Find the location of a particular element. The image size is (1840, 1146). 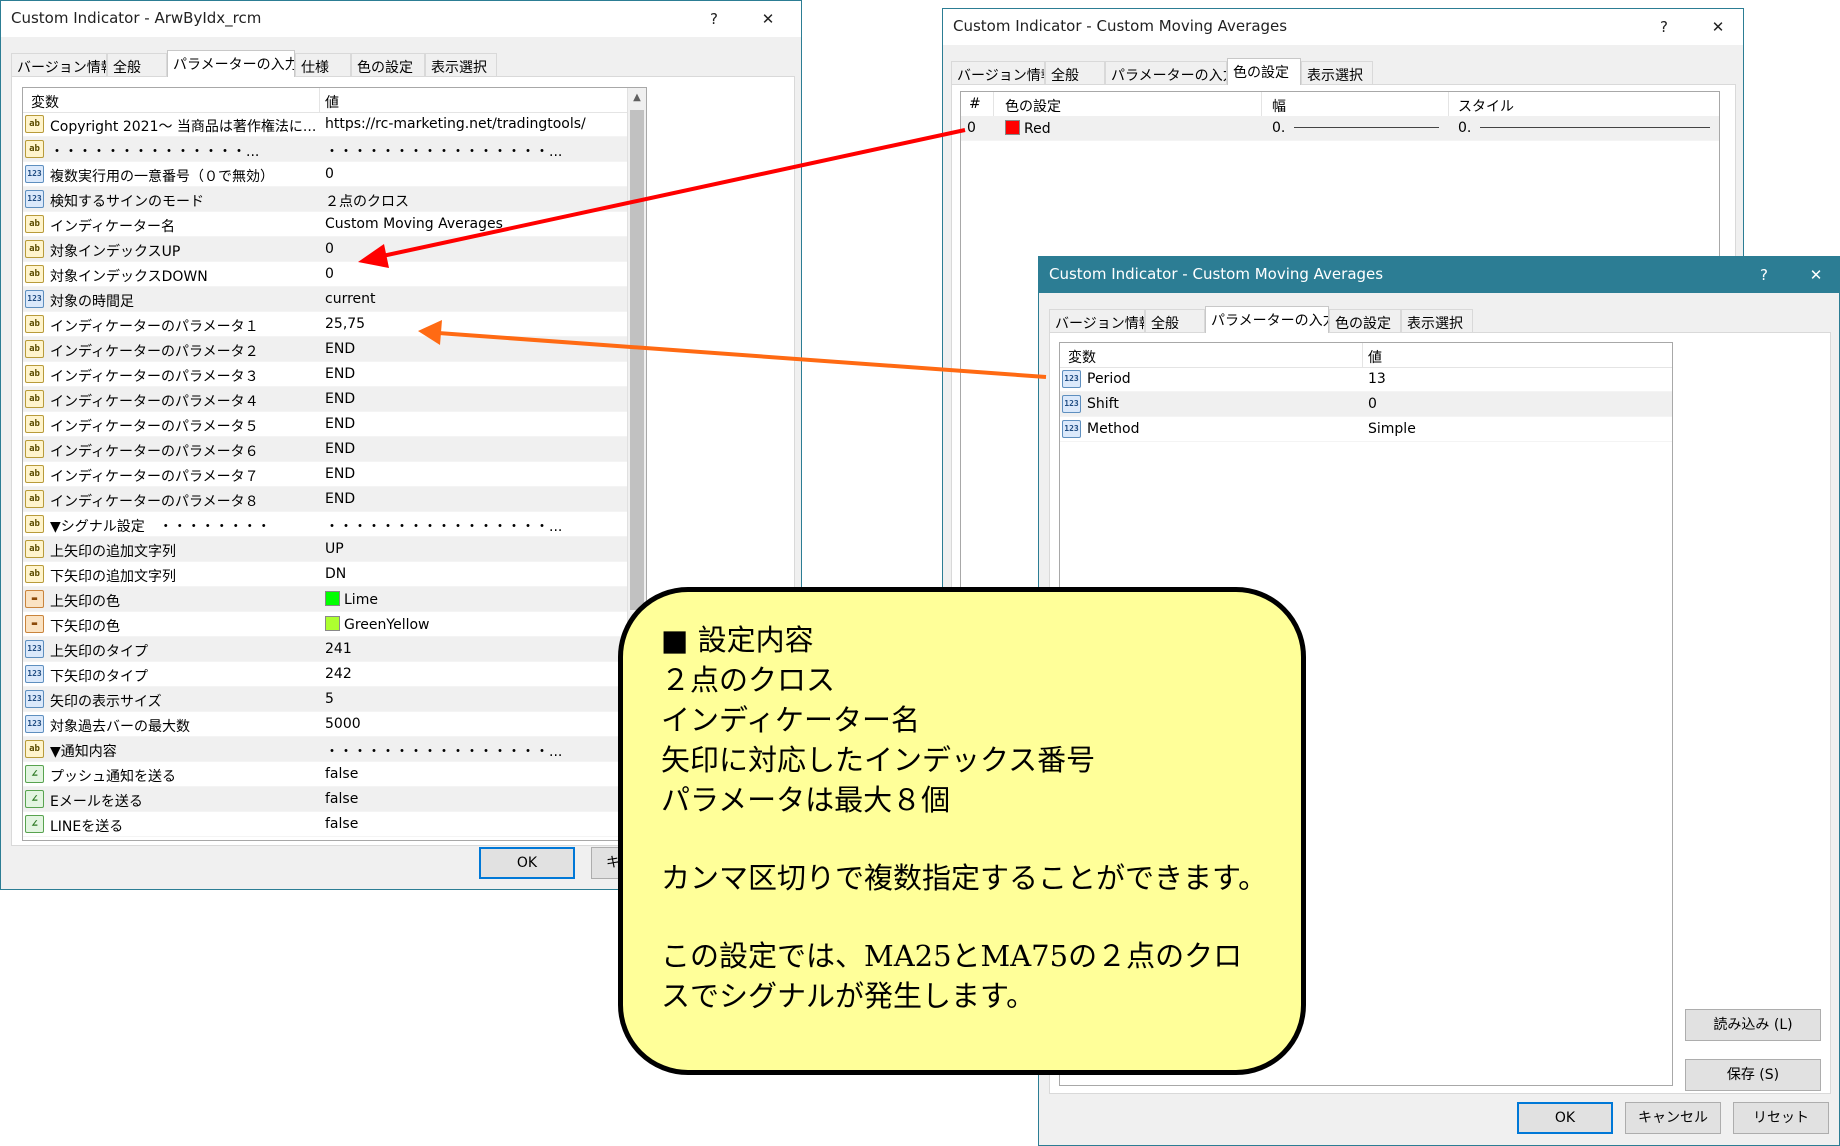

callout-line-cross: ２点のクロス is located at coordinates (748, 680).